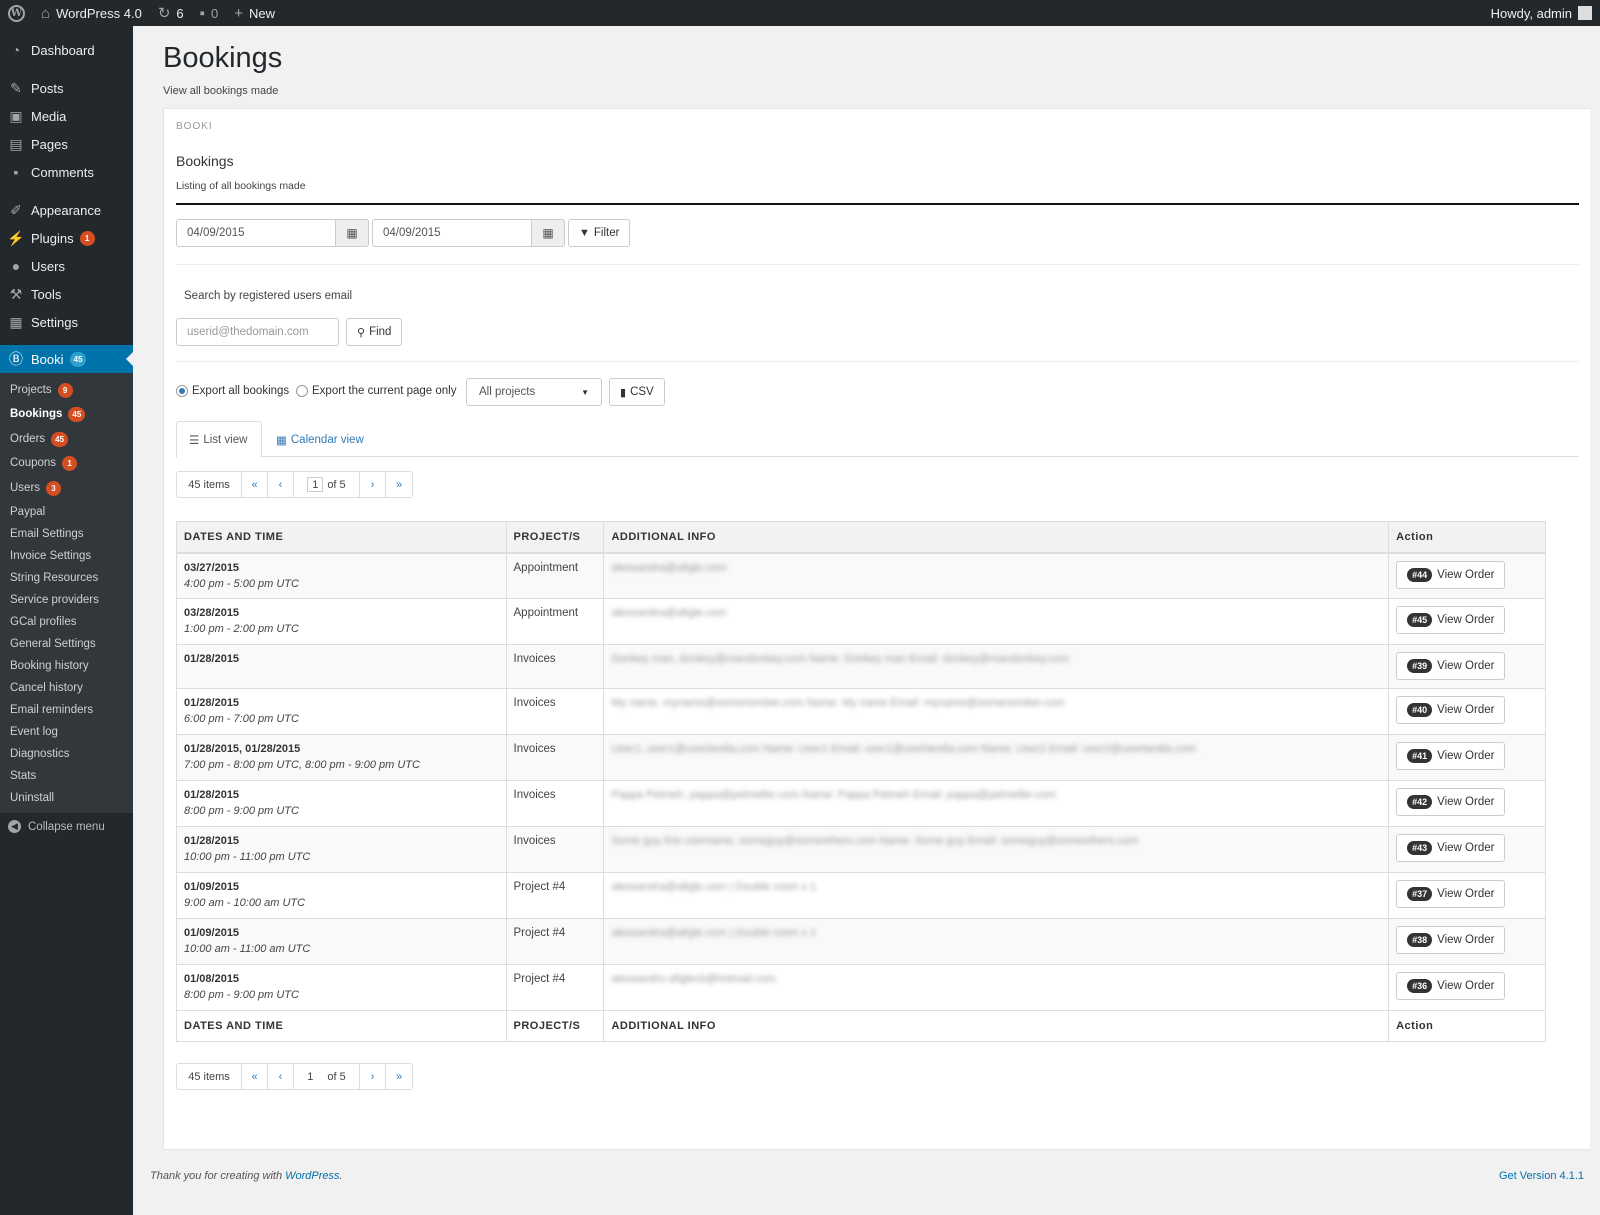 The height and width of the screenshot is (1215, 1600). I want to click on menu-media: ▣ Media, so click(66, 116).